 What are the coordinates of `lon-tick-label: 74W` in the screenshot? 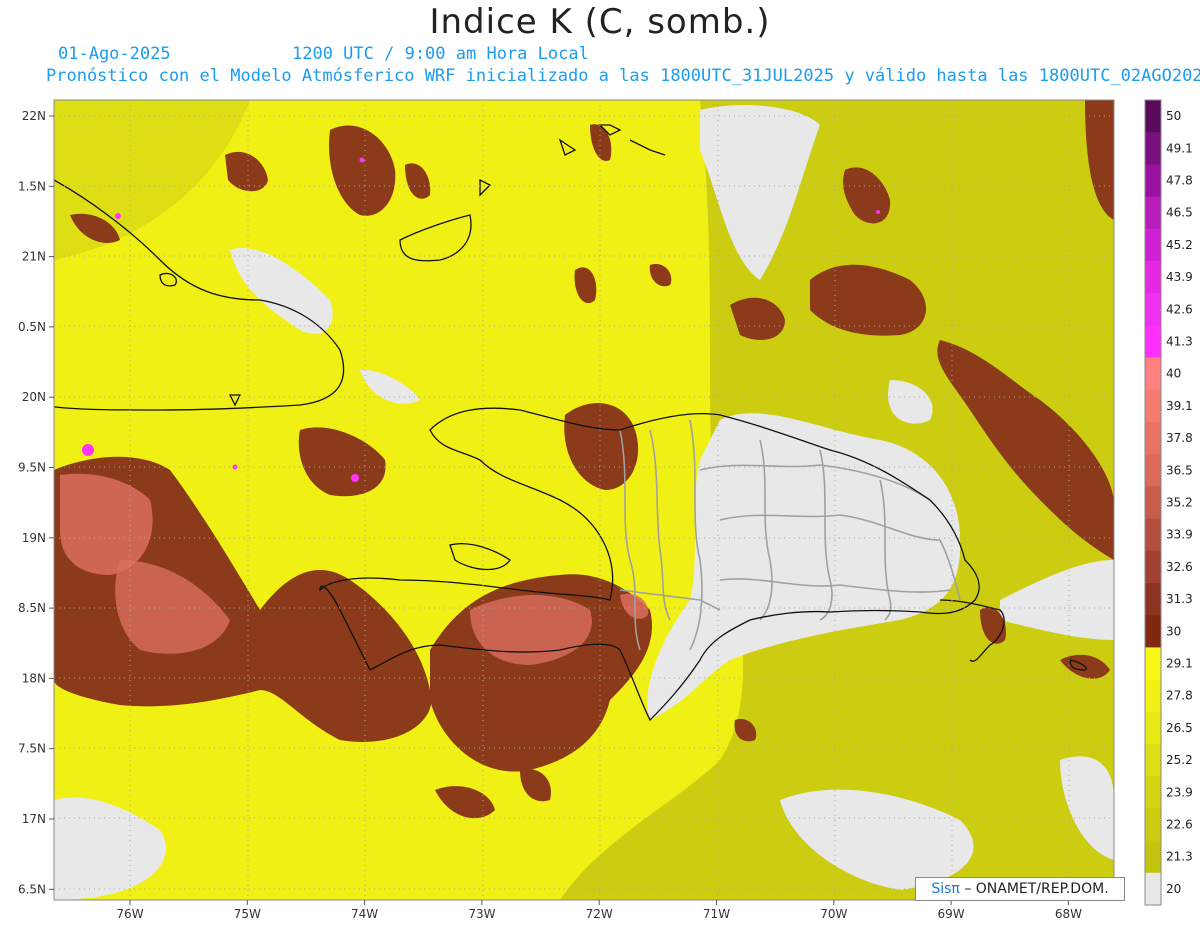 It's located at (364, 914).